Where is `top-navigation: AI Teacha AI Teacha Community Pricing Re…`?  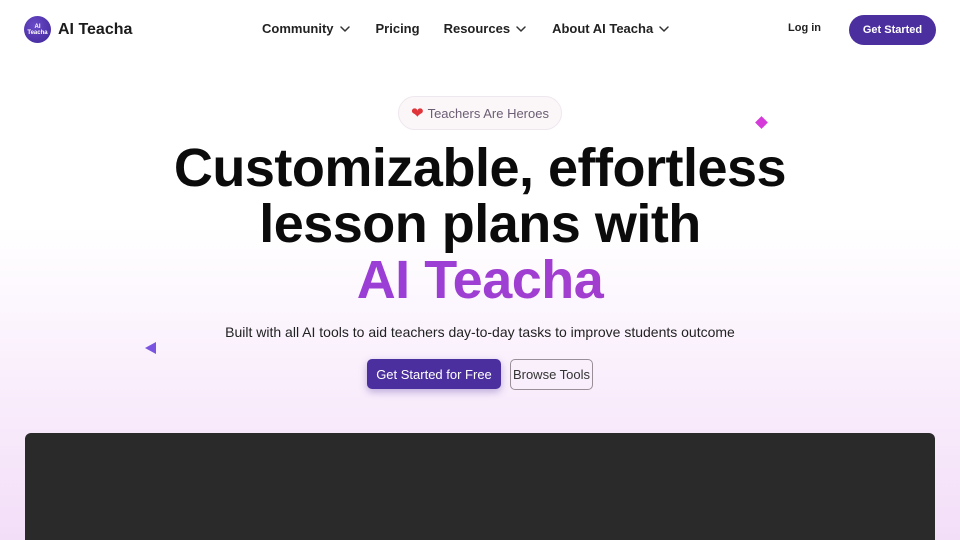 top-navigation: AI Teacha AI Teacha Community Pricing Re… is located at coordinates (480, 30).